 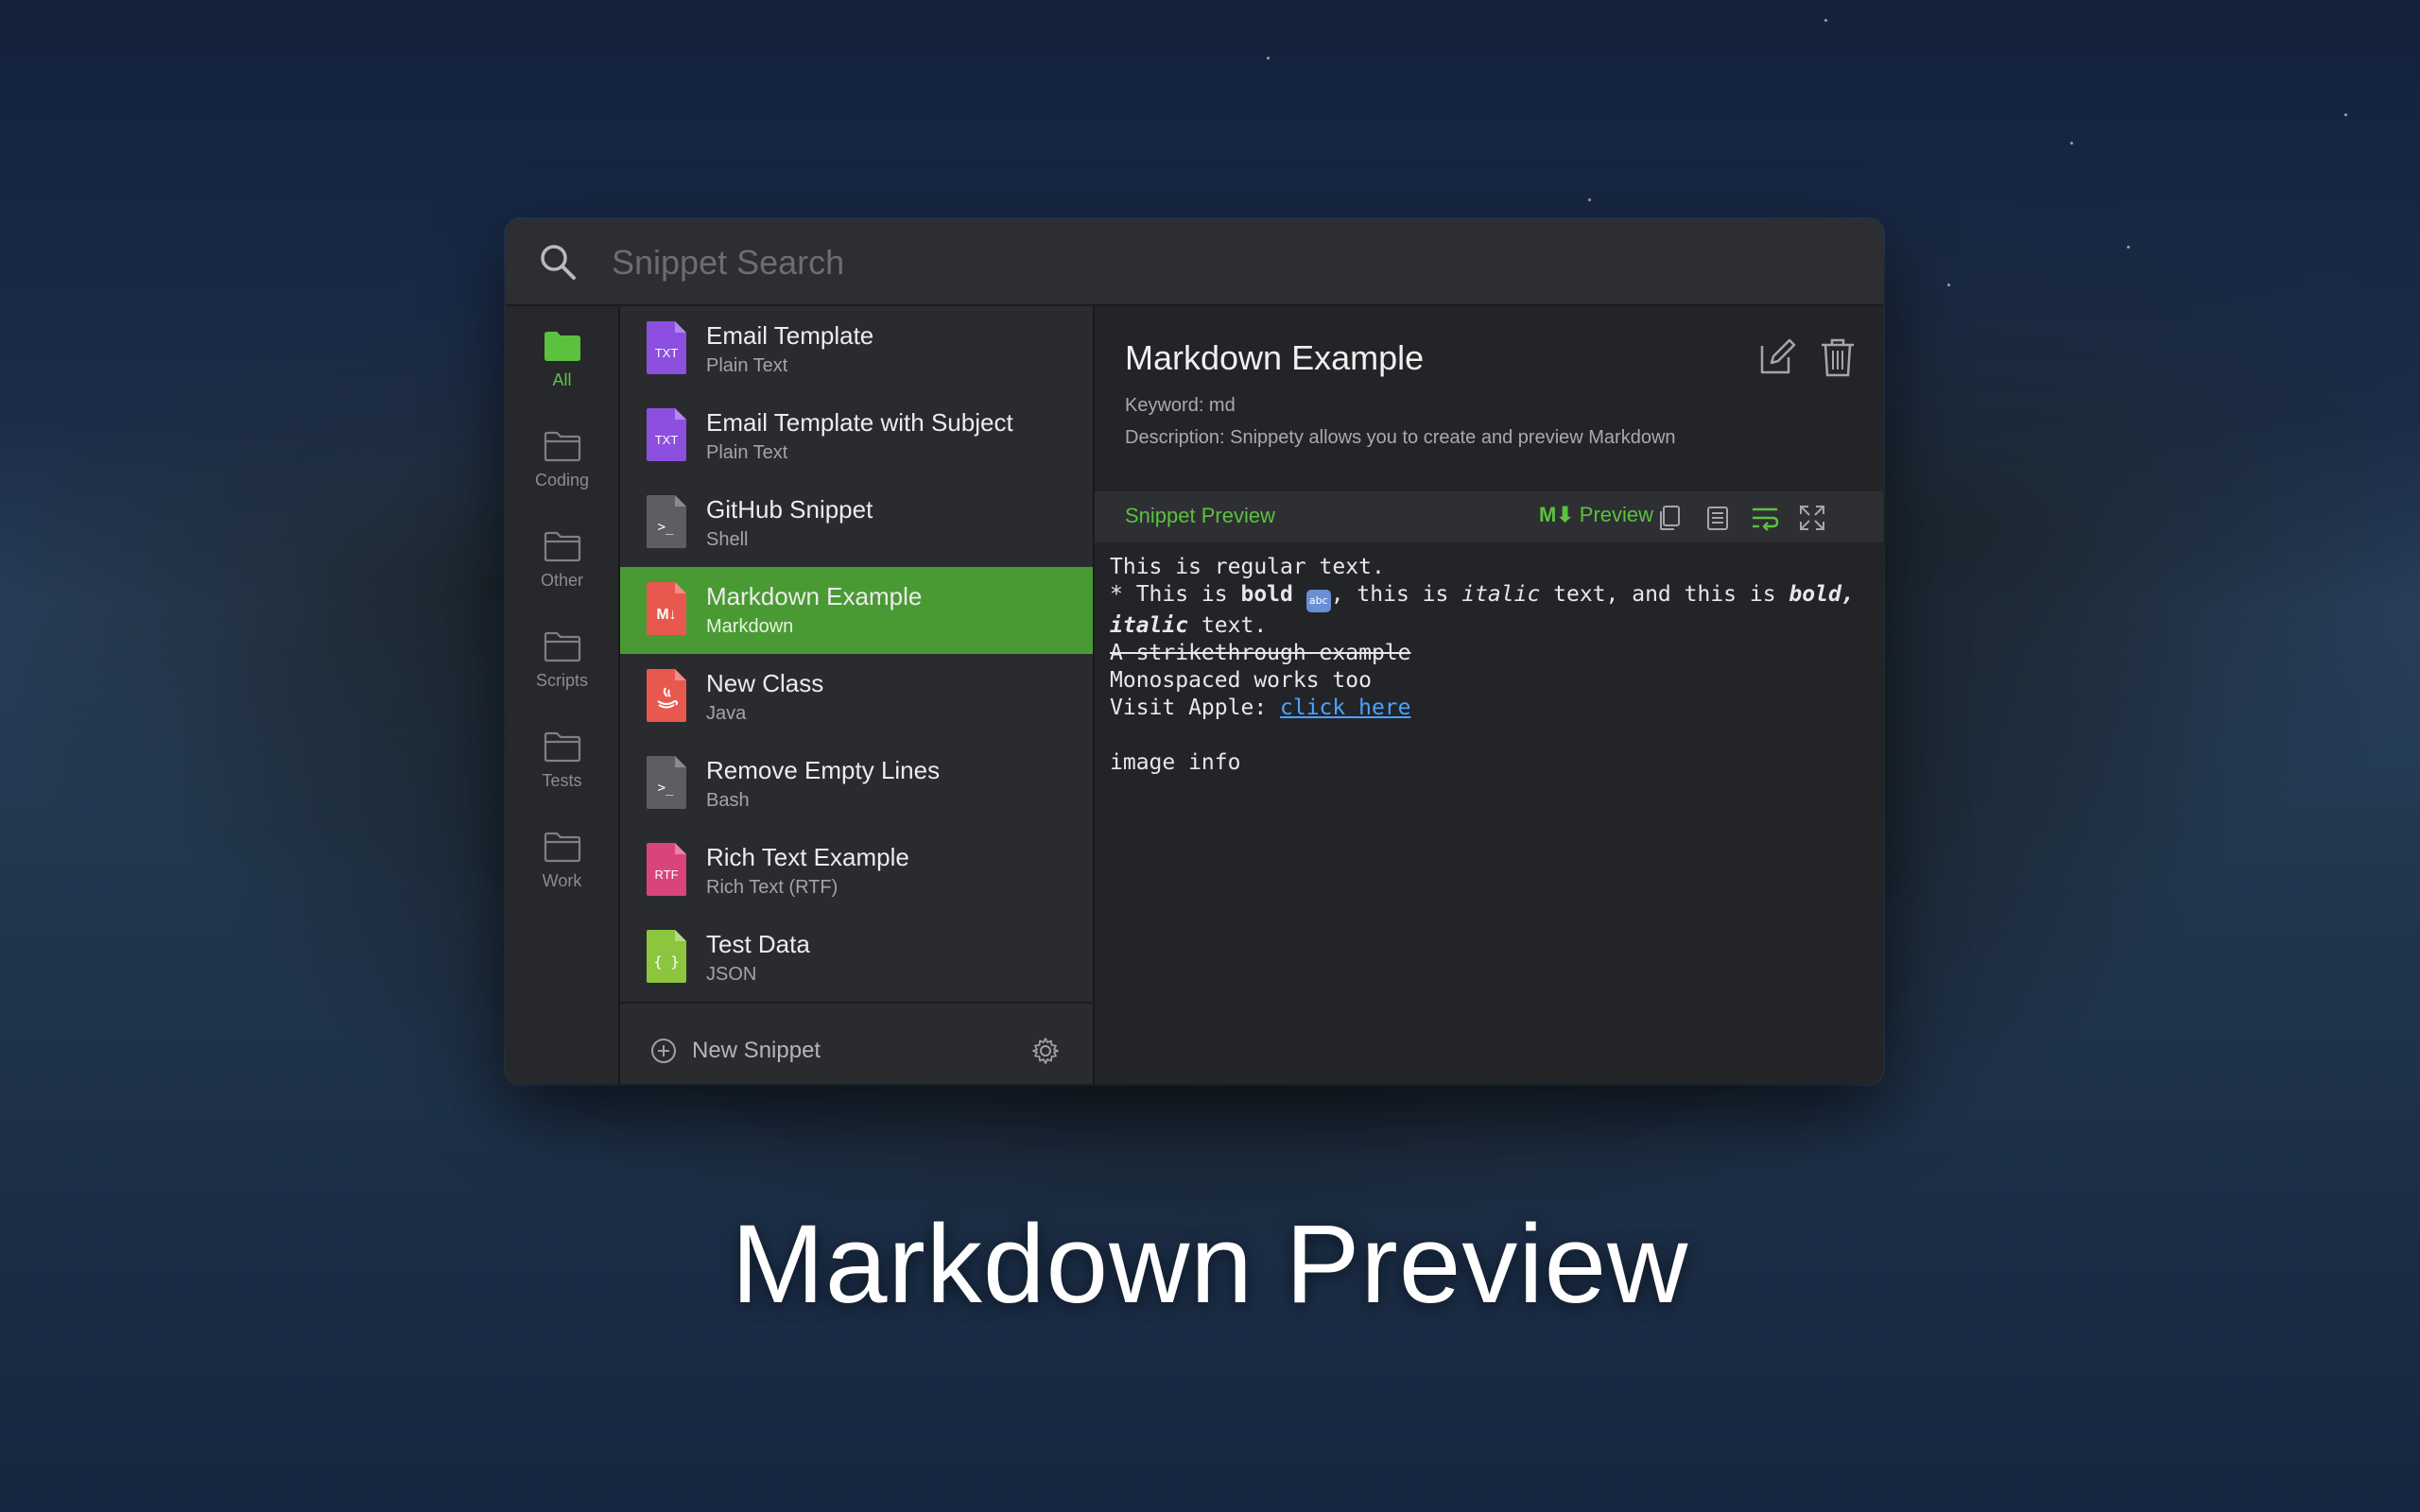 I want to click on wallpaper-caption: Markdown Preview, so click(x=1210, y=1264).